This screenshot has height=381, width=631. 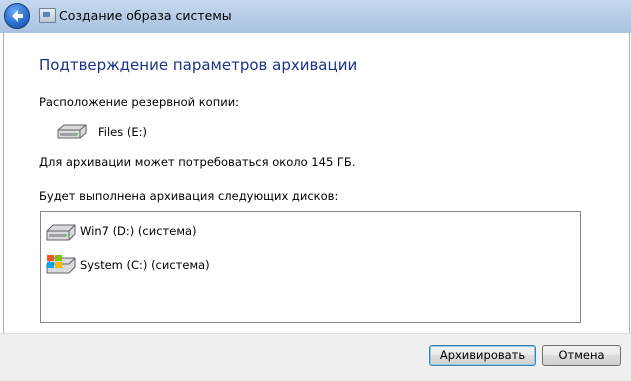 I want to click on dialog-footer: Архивировать Отмена, so click(x=315, y=357).